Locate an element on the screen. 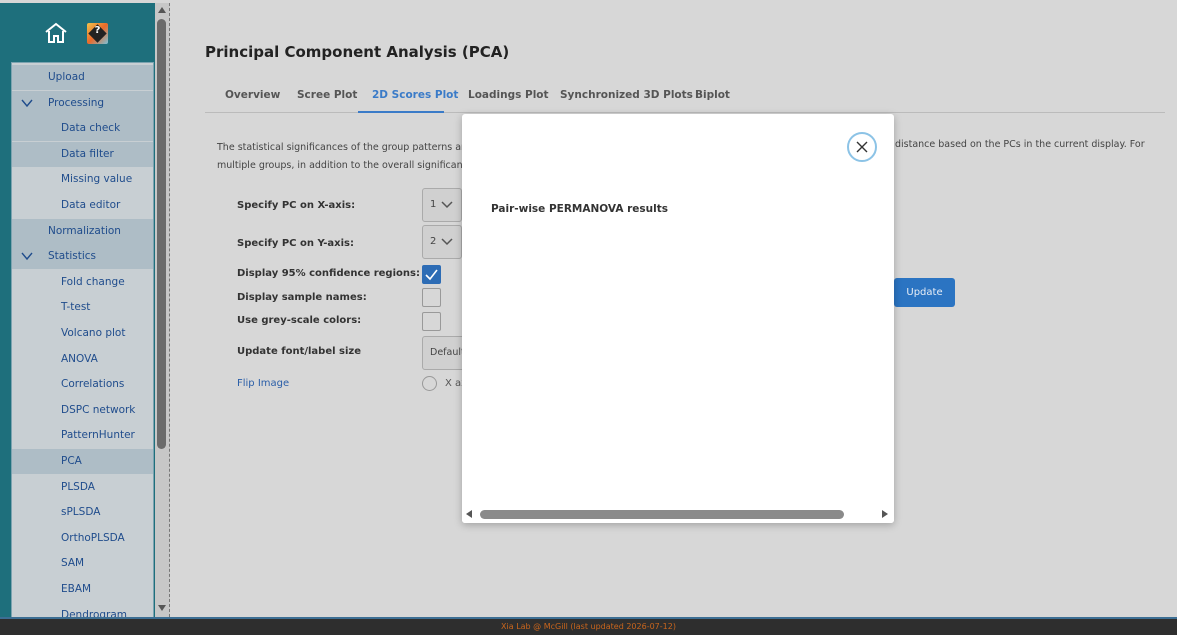  flip-x-radio is located at coordinates (429, 383).